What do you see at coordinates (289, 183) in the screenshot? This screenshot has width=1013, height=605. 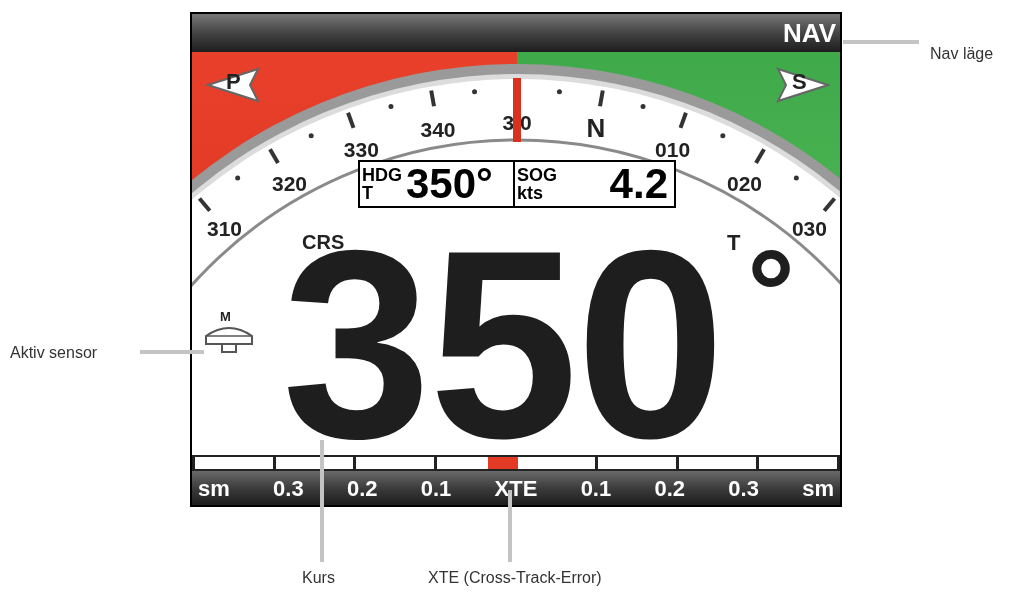 I see `scale-label: 320` at bounding box center [289, 183].